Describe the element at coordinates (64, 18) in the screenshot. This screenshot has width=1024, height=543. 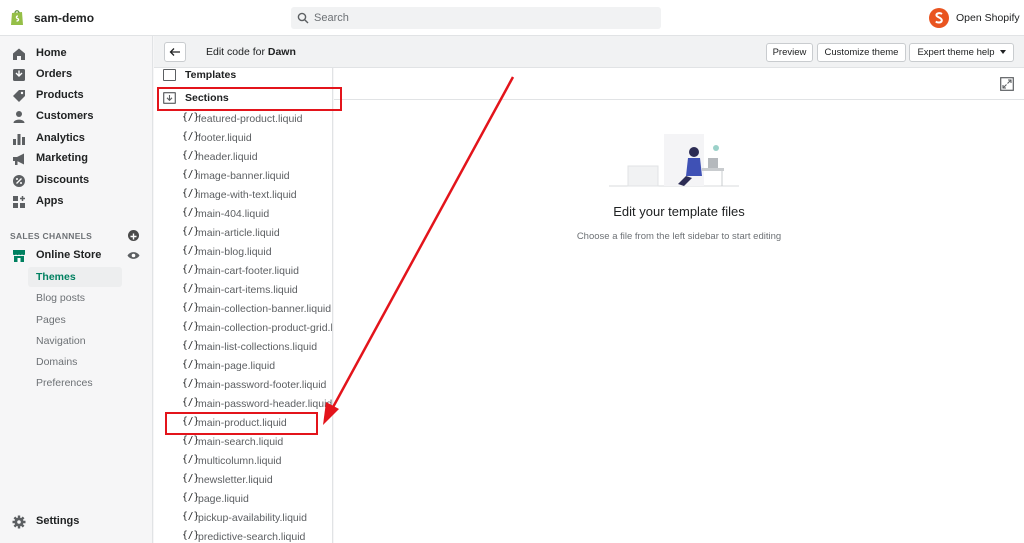
I see `store-name: sam-demo` at that location.